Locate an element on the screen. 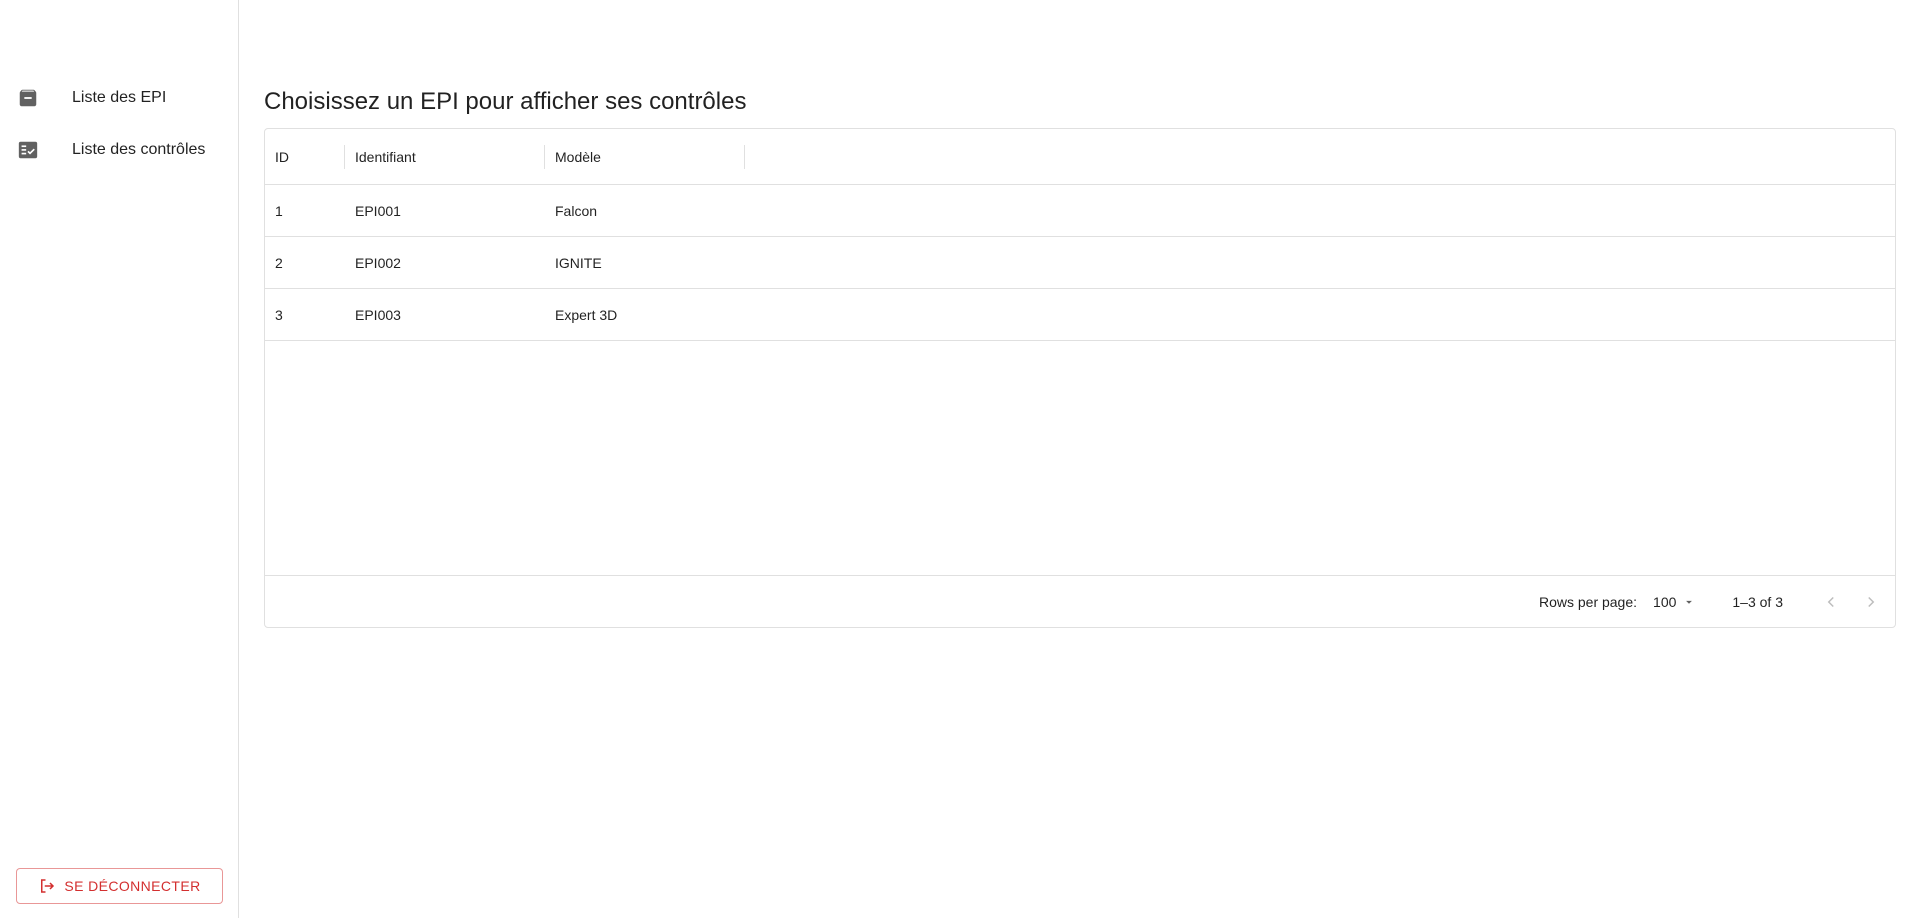  rows-per-page-value: 100 is located at coordinates (1665, 601).